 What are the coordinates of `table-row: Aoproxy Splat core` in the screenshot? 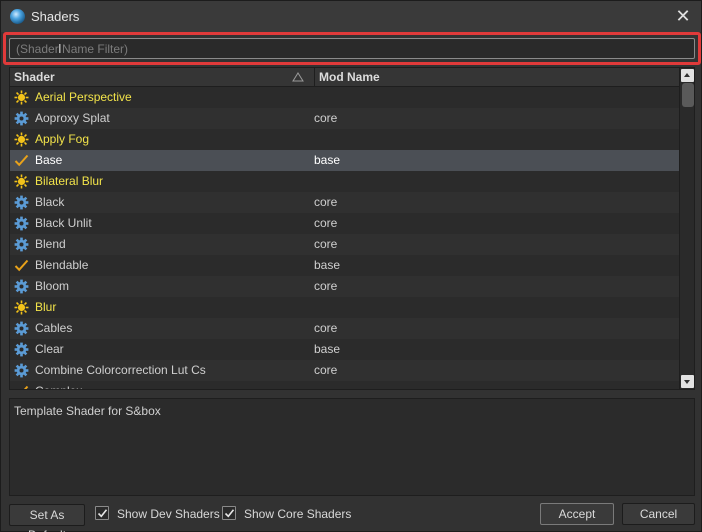 It's located at (344, 118).